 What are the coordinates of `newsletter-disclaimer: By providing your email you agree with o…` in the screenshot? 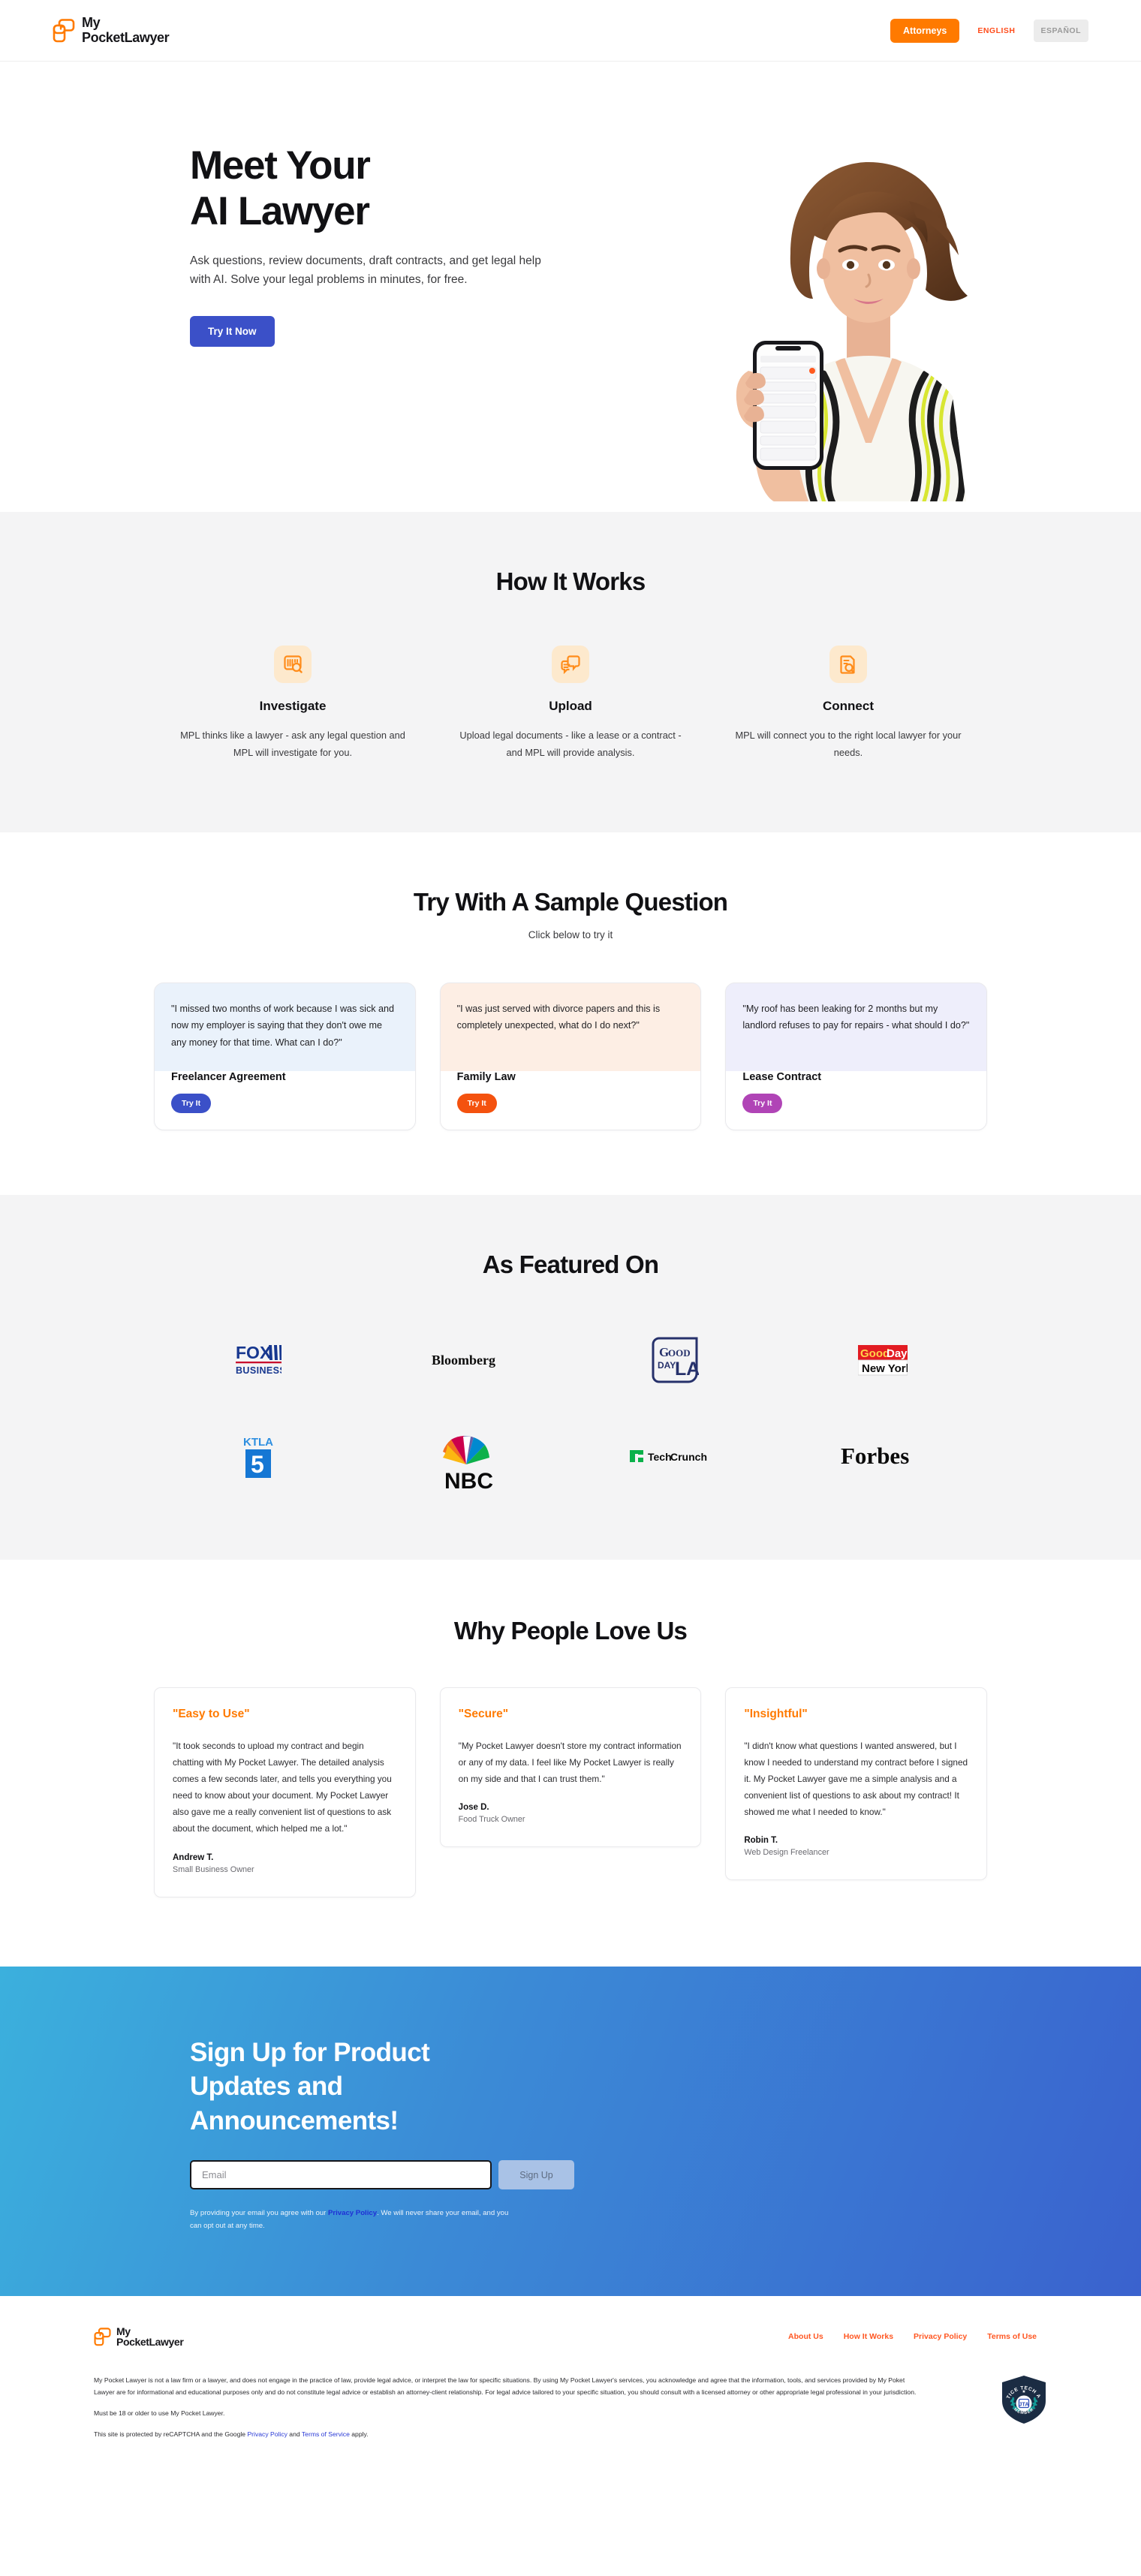 It's located at (349, 2219).